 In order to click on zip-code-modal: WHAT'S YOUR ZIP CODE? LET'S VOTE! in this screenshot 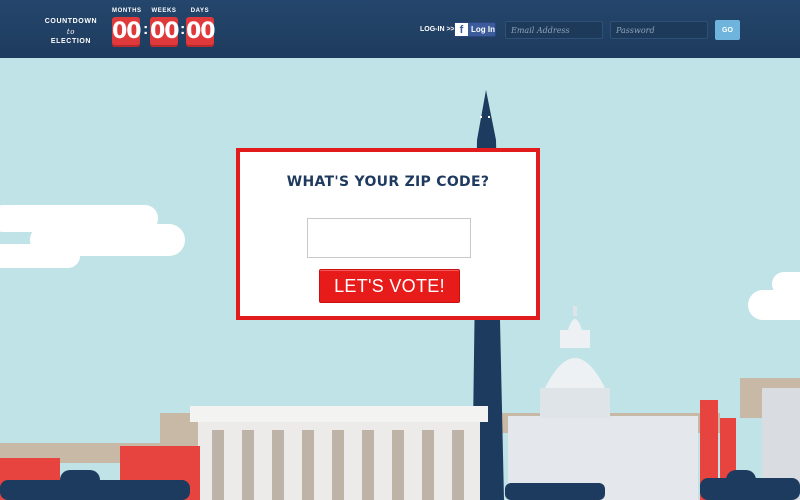, I will do `click(388, 234)`.